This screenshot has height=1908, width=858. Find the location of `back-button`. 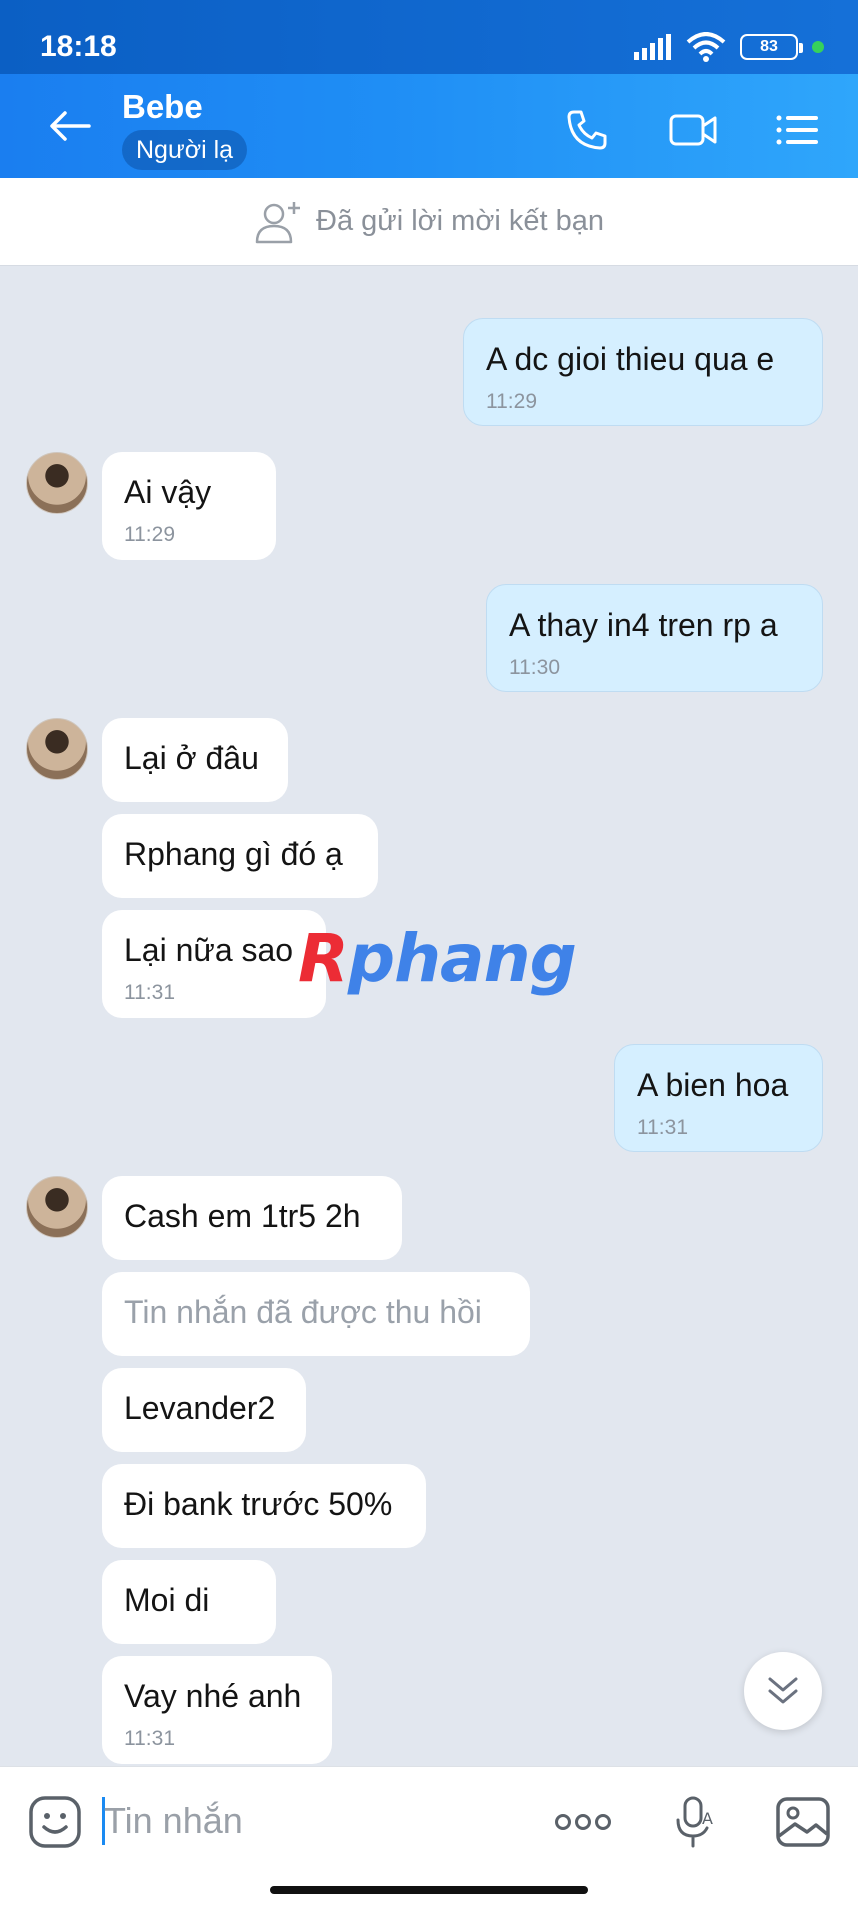

back-button is located at coordinates (70, 126).